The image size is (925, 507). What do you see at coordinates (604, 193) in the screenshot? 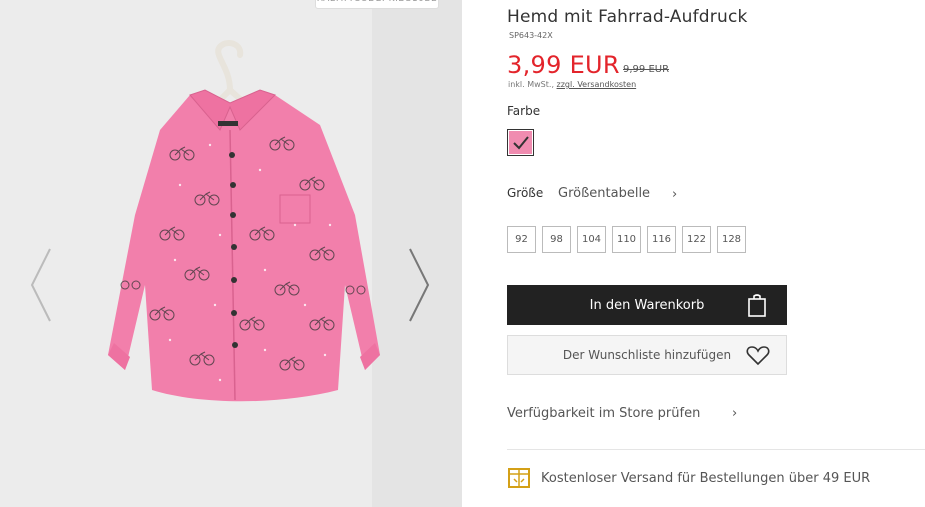
I see `size-chart-link: Größentabelle` at bounding box center [604, 193].